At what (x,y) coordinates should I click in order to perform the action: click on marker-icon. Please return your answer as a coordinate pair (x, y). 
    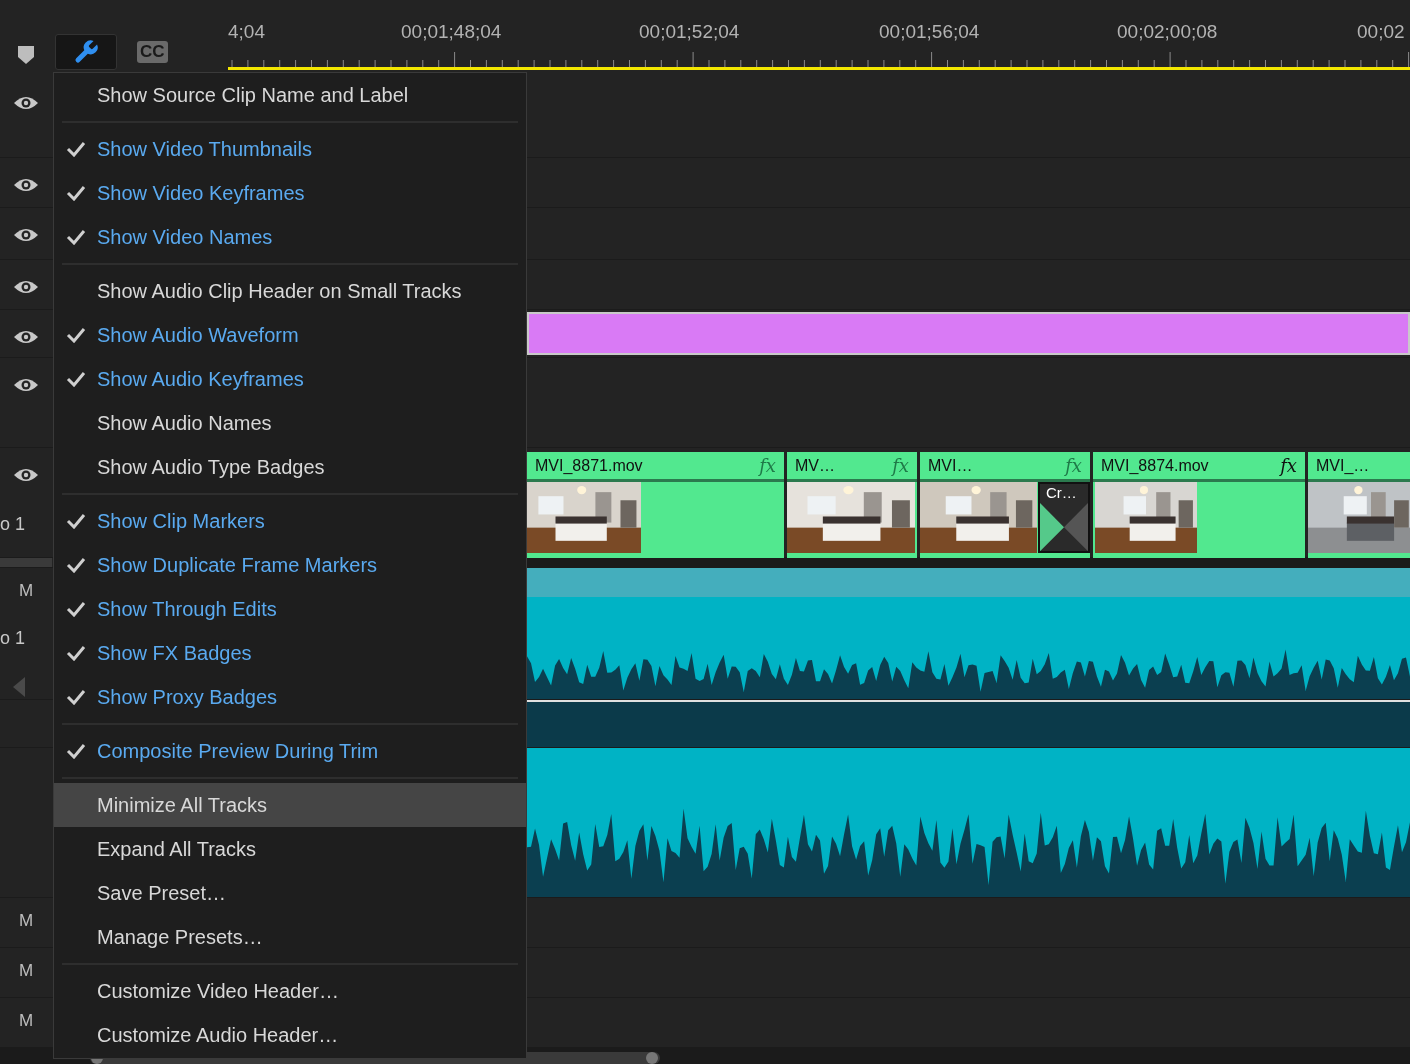
    Looking at the image, I should click on (26, 55).